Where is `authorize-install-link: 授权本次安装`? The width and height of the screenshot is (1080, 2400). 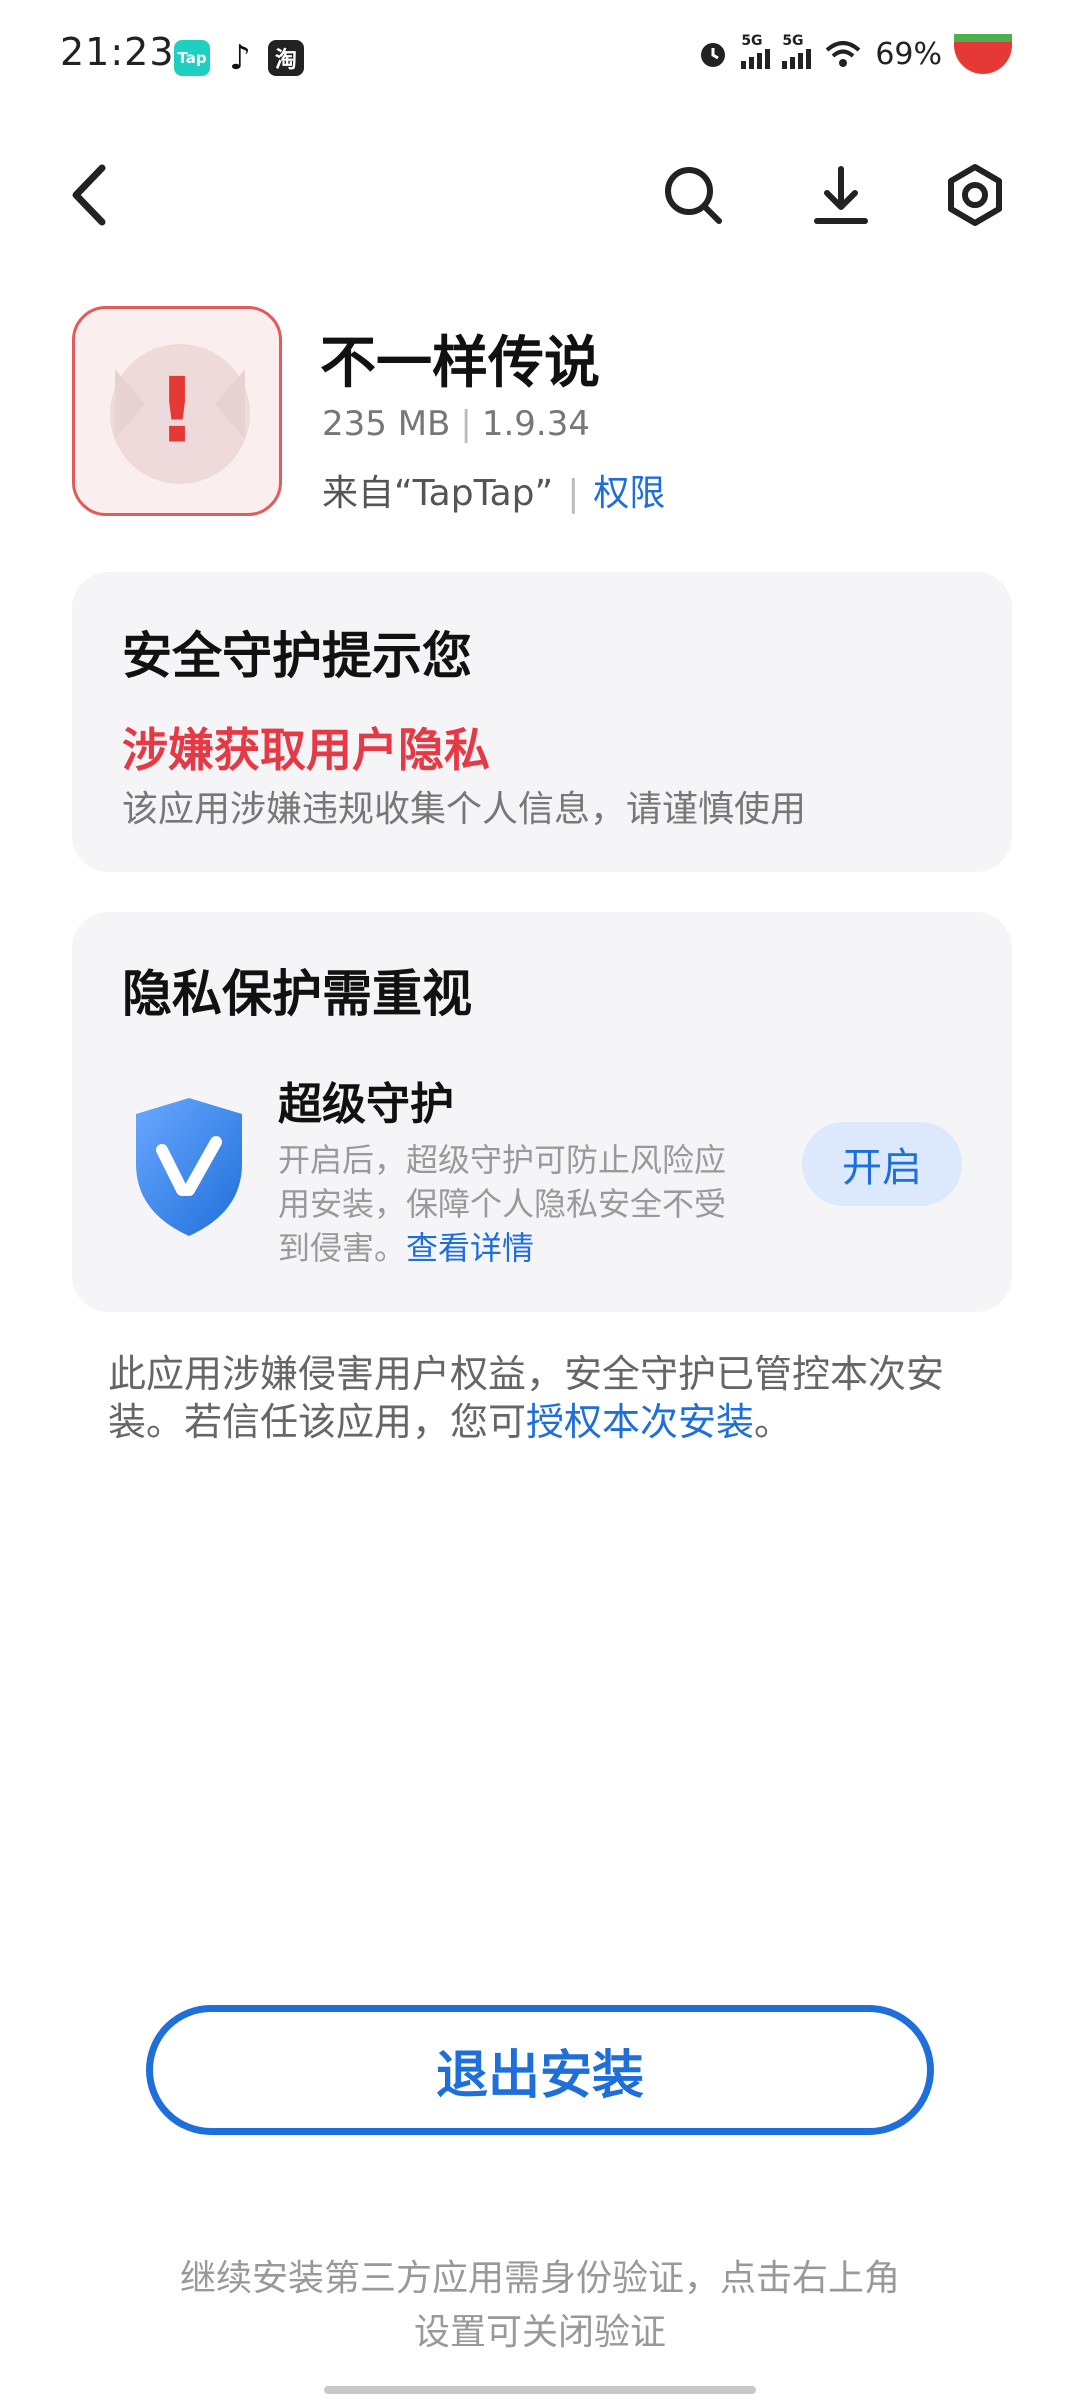 authorize-install-link: 授权本次安装 is located at coordinates (640, 1422).